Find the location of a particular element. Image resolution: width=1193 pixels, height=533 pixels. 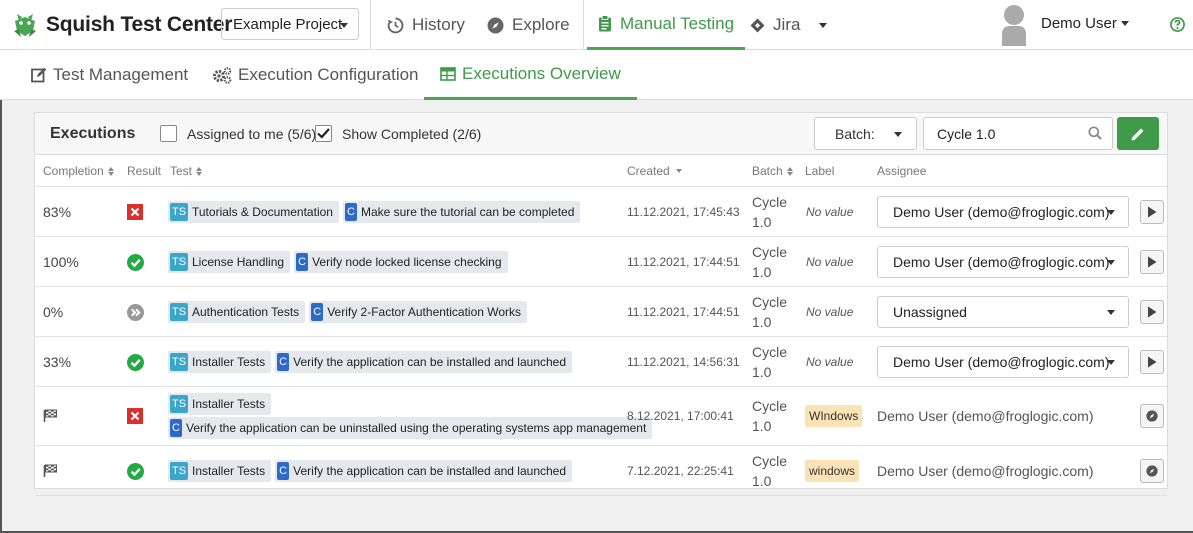

batch-line: Cycle is located at coordinates (770, 301).